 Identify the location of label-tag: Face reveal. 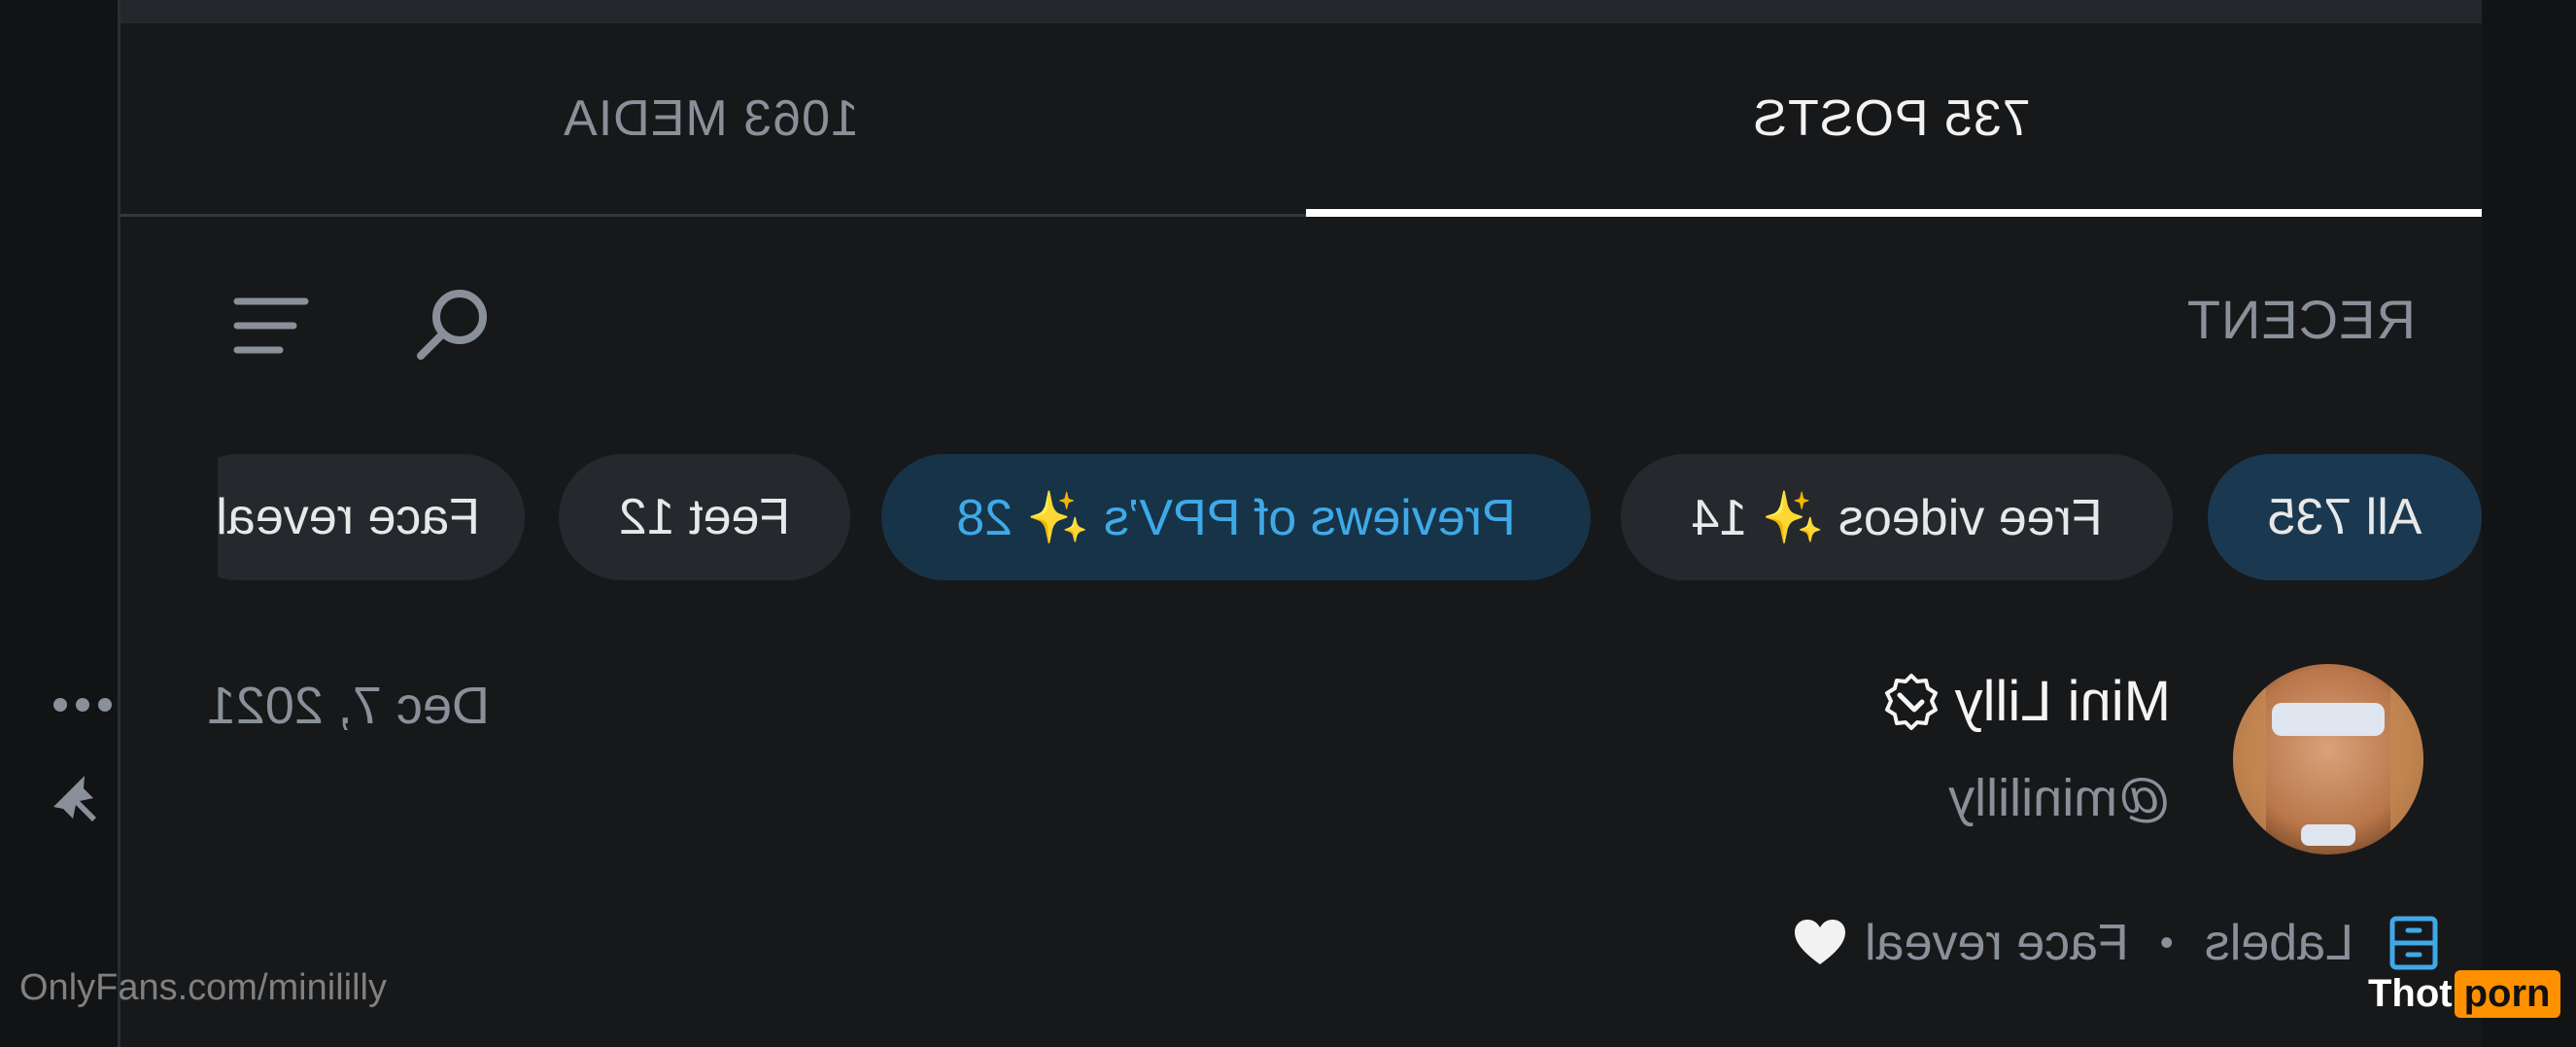
(1997, 943).